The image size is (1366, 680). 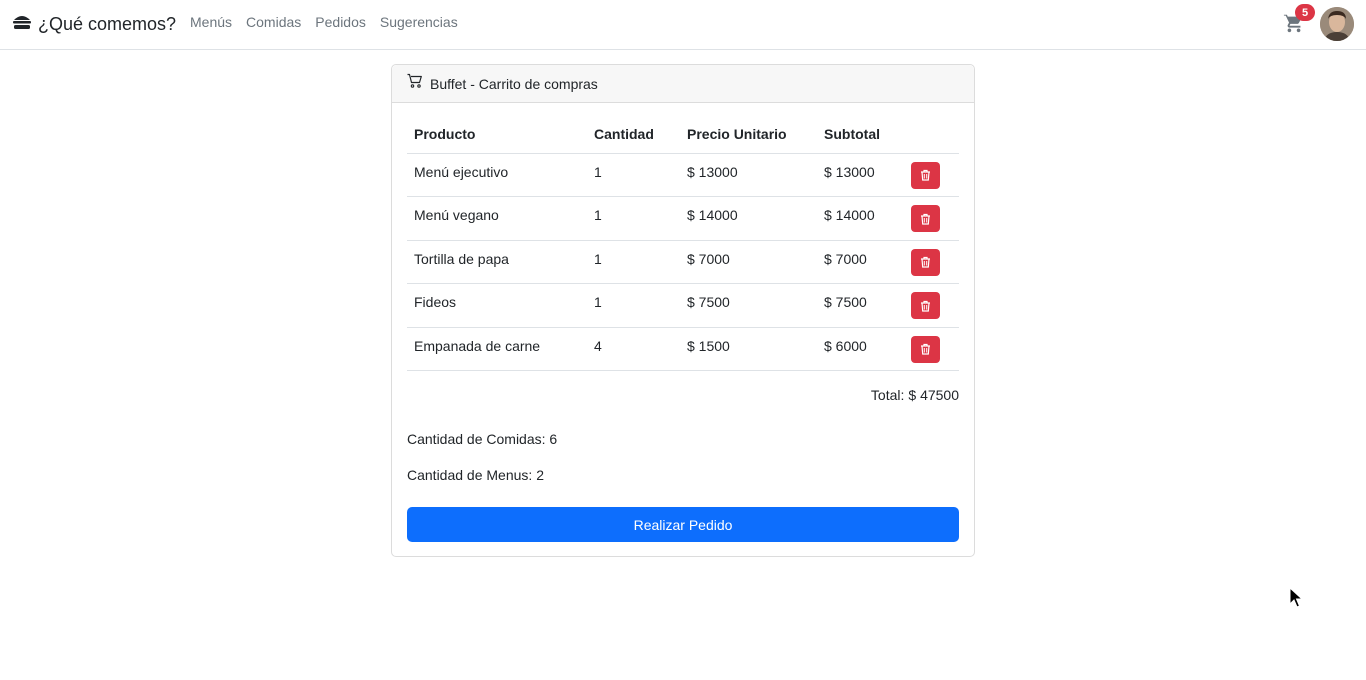 I want to click on cart-total: Total: $ 47500, so click(x=913, y=395).